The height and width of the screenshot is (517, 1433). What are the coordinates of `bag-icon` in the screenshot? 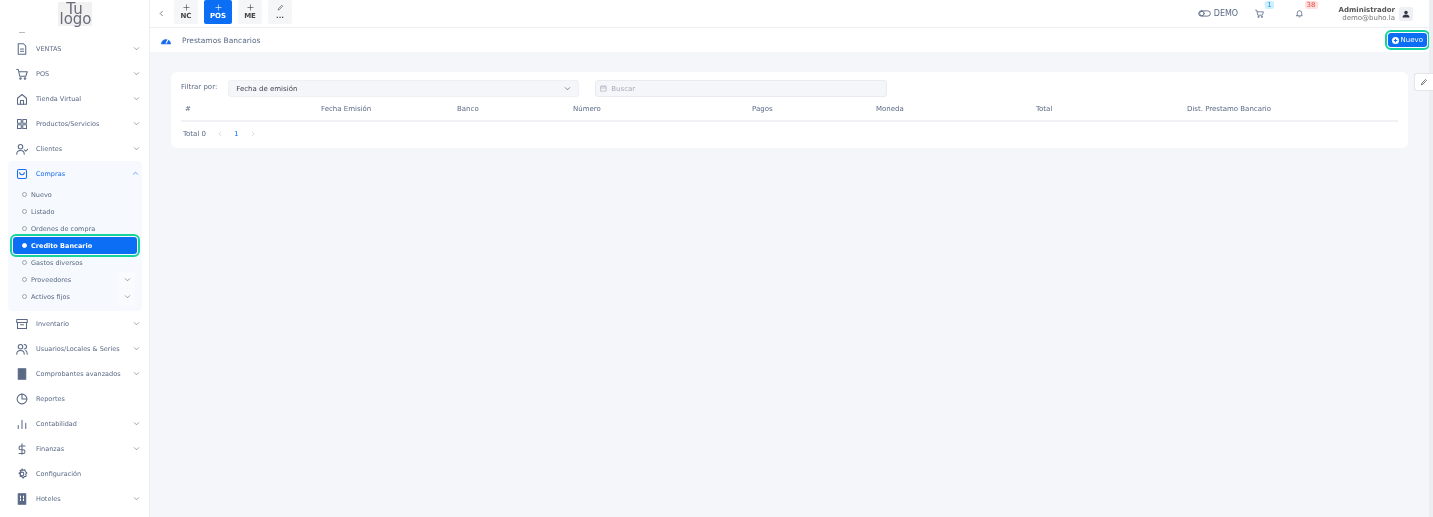 It's located at (22, 173).